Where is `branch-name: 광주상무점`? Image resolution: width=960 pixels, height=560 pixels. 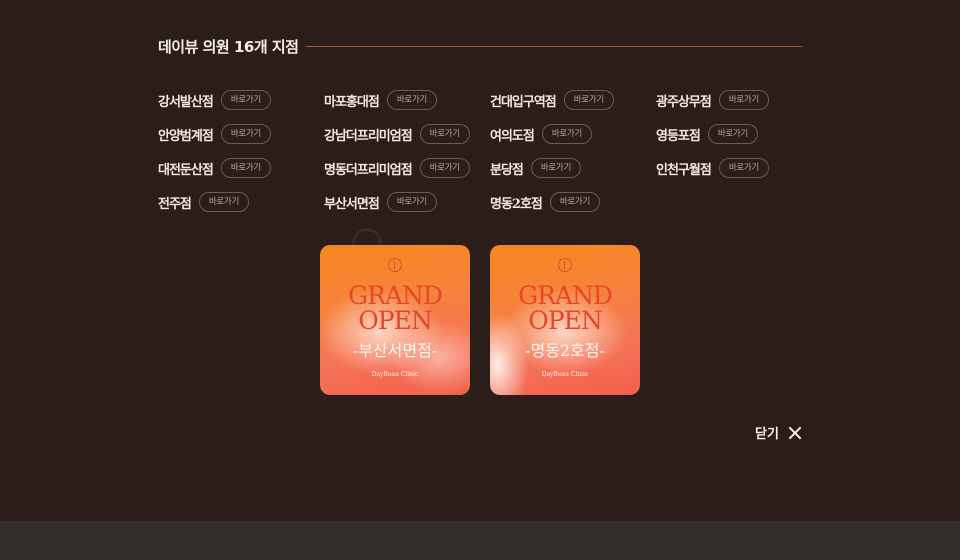
branch-name: 광주상무점 is located at coordinates (684, 102).